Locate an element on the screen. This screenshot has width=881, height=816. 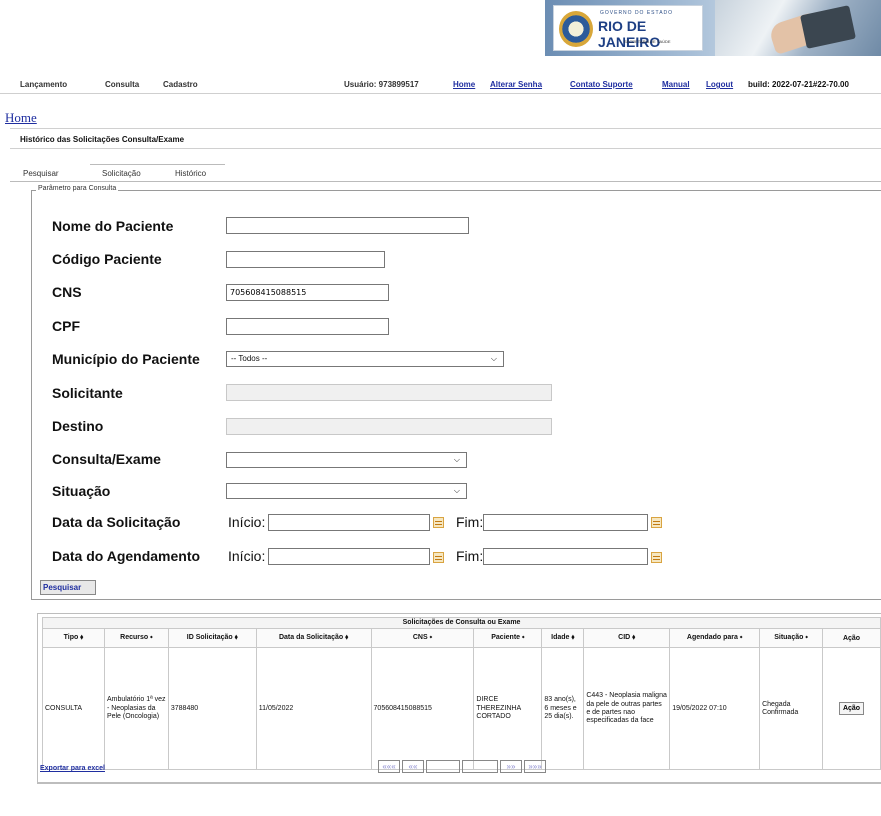
situacao-label: Situação is located at coordinates (81, 491).